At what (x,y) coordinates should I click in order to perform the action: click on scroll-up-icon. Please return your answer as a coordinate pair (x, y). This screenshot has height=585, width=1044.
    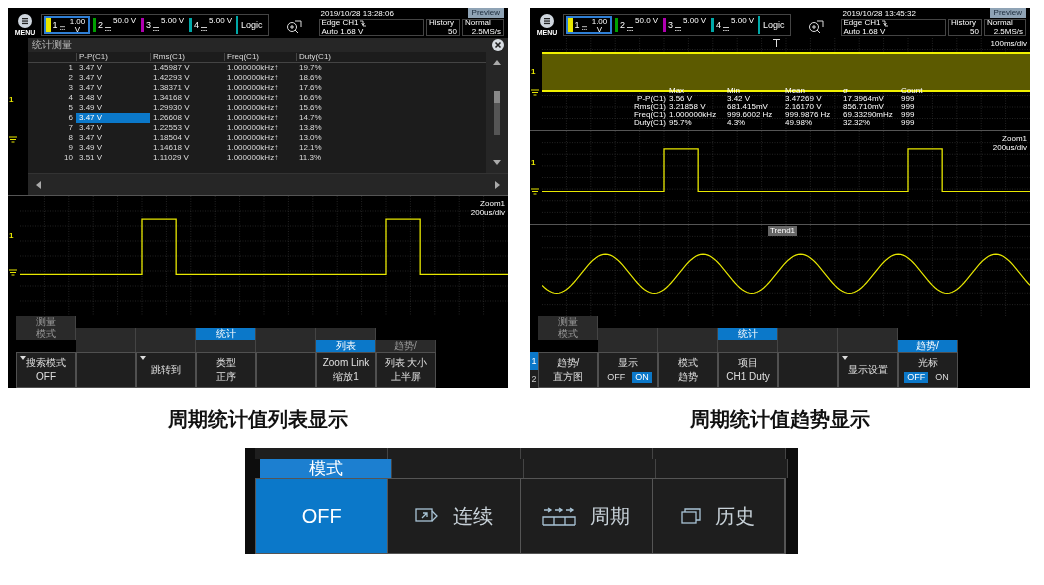
    Looking at the image, I should click on (497, 62).